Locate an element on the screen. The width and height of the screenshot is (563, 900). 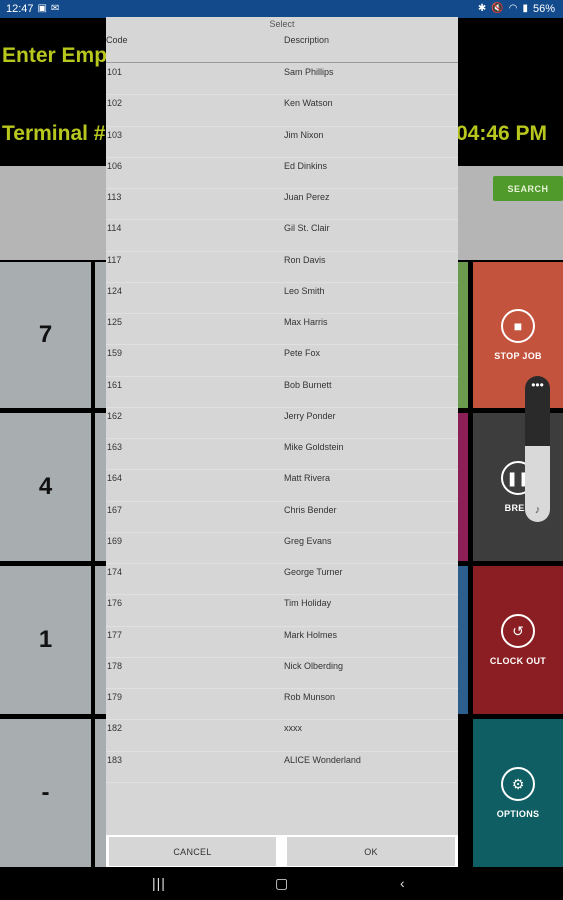
peek-tile-green is located at coordinates (463, 335).